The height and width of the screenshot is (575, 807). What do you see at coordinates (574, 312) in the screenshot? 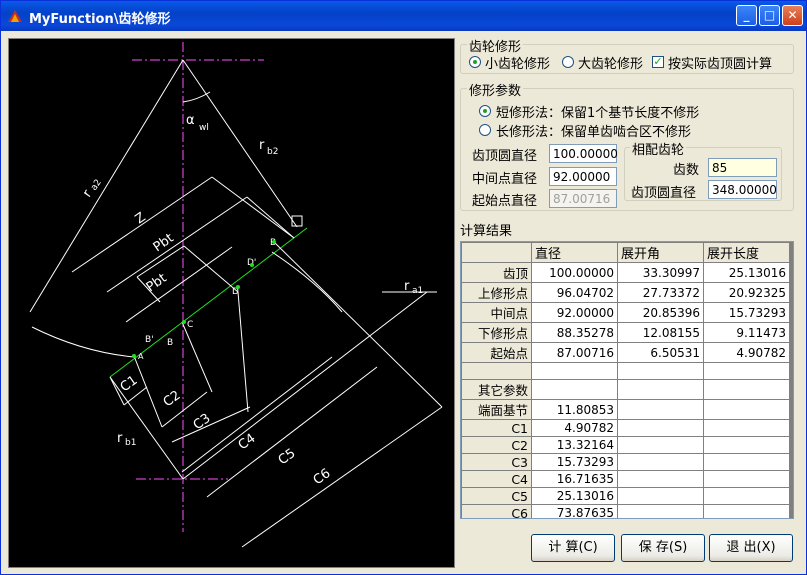
I see `table-cell: 92.00000` at bounding box center [574, 312].